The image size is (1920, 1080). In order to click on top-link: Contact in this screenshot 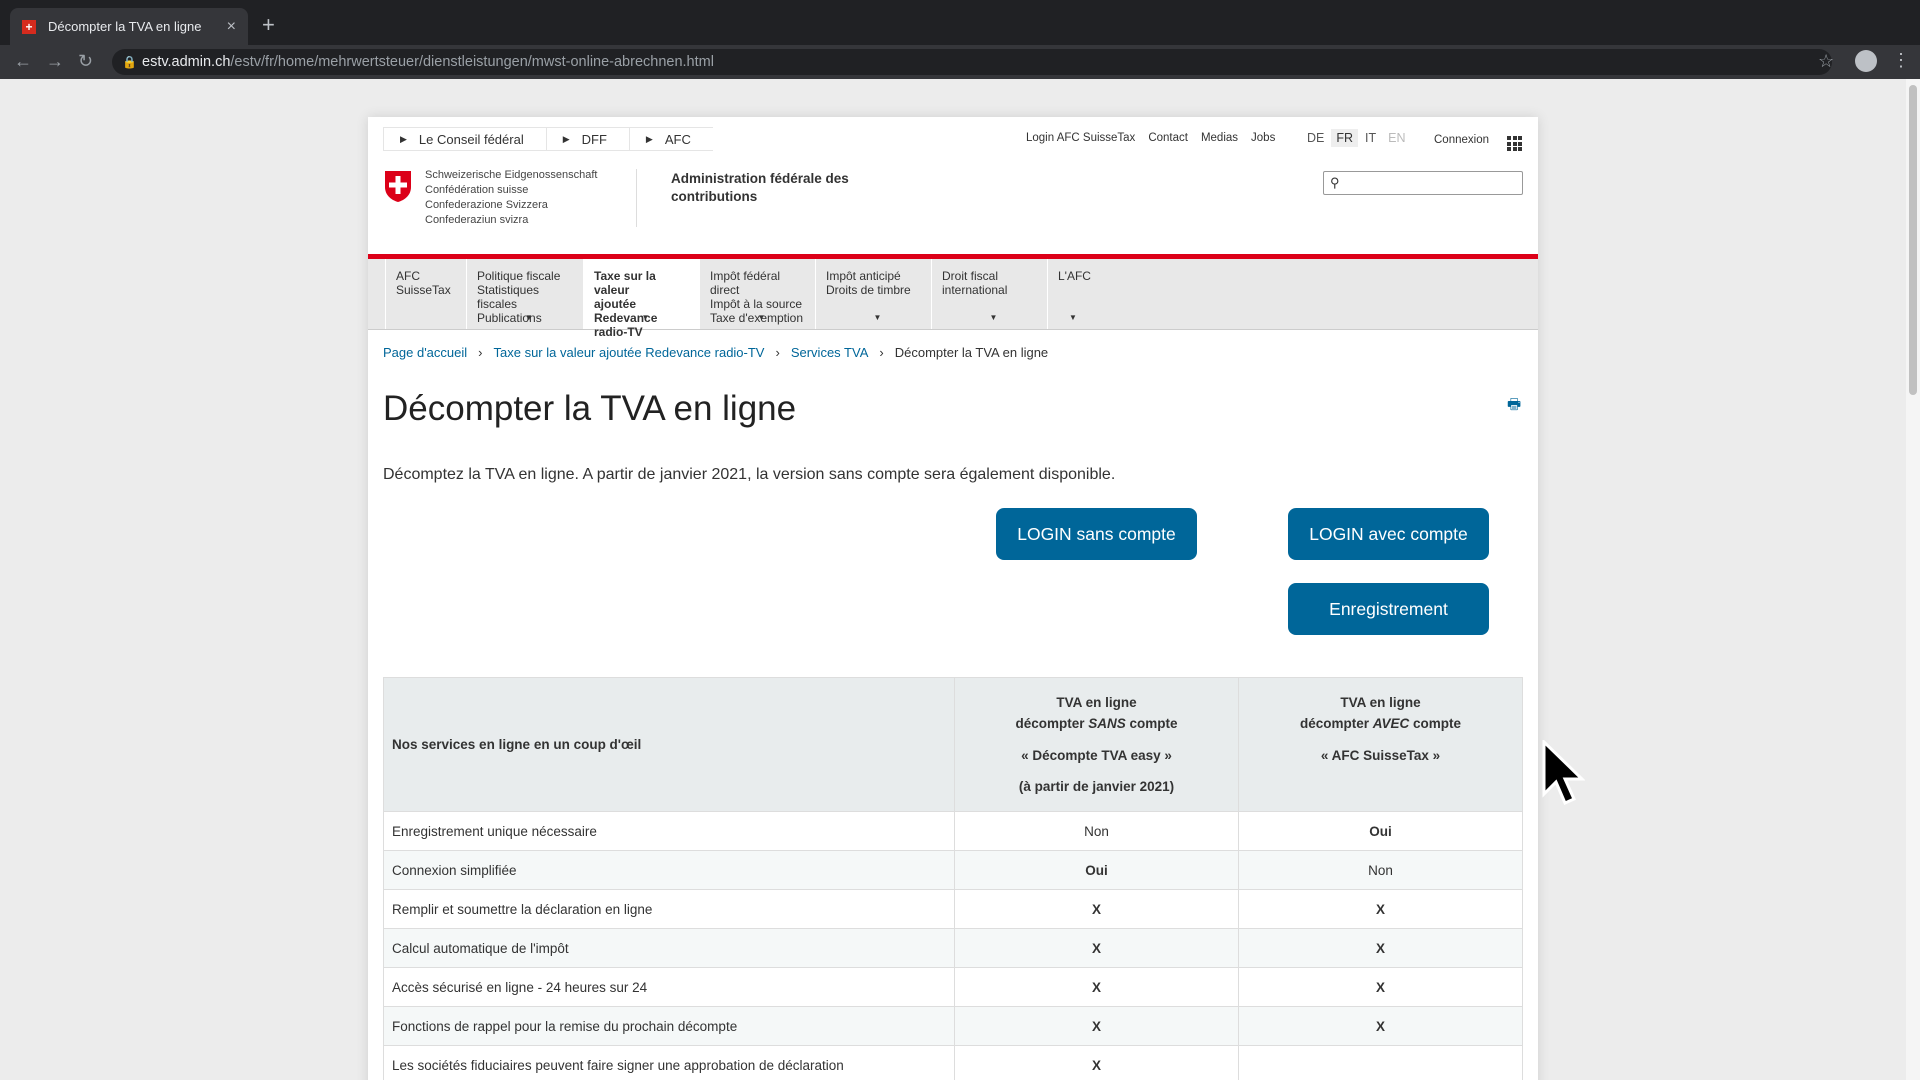, I will do `click(1168, 138)`.